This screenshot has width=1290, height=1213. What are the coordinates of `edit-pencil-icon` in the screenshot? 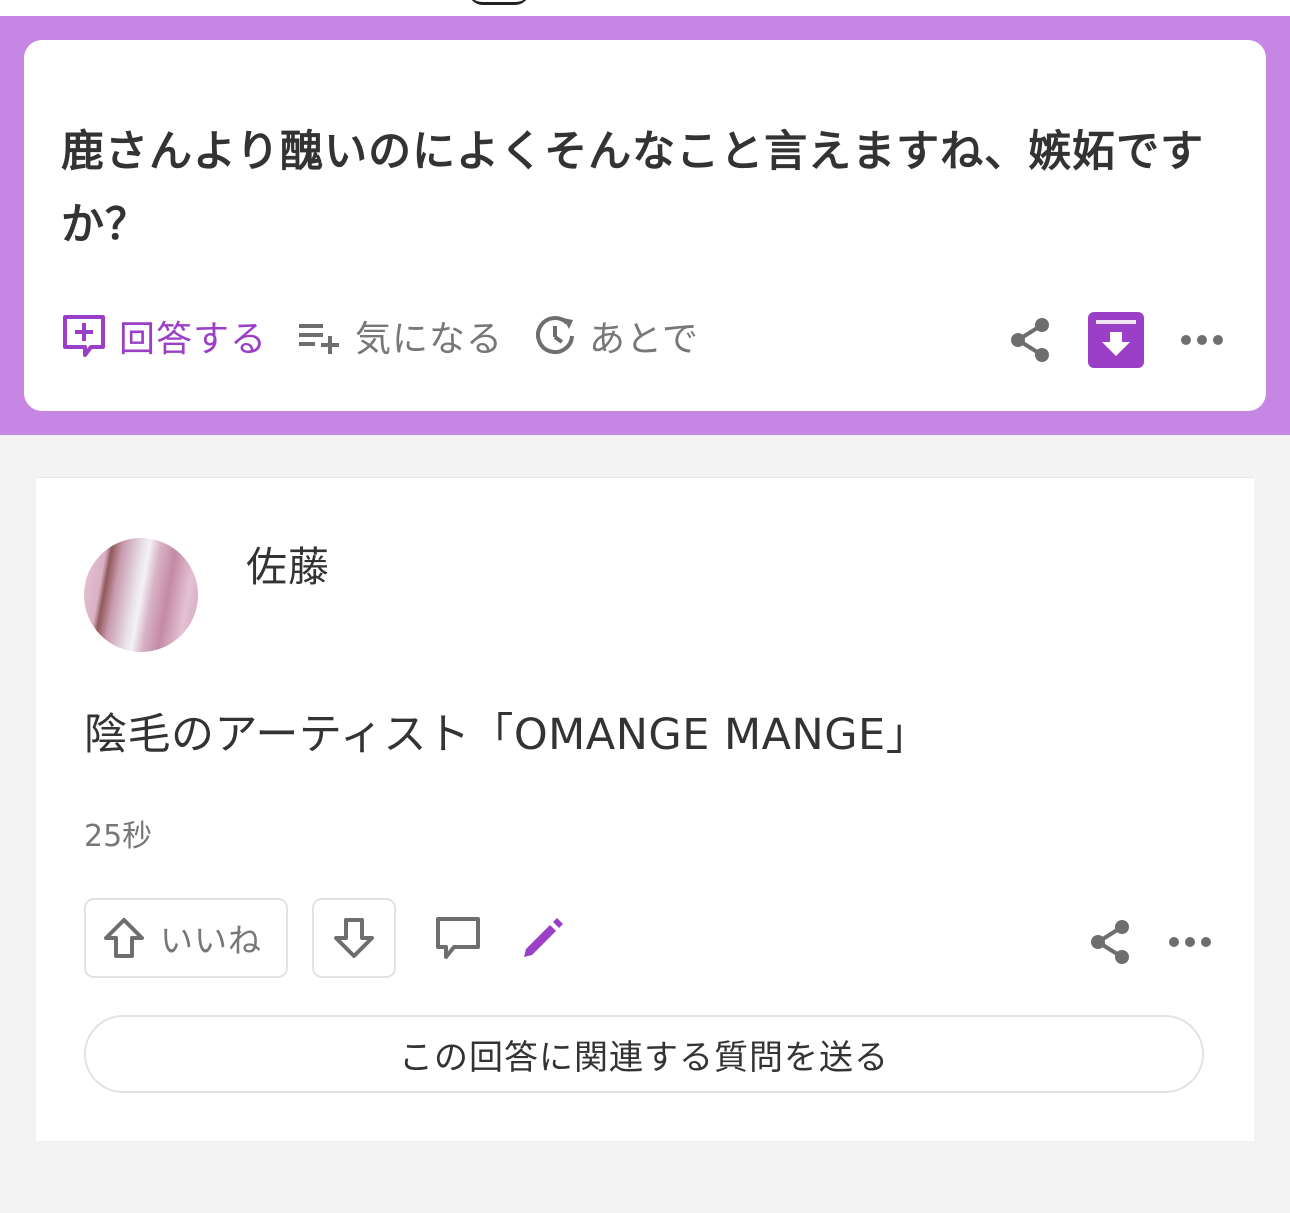 It's located at (543, 937).